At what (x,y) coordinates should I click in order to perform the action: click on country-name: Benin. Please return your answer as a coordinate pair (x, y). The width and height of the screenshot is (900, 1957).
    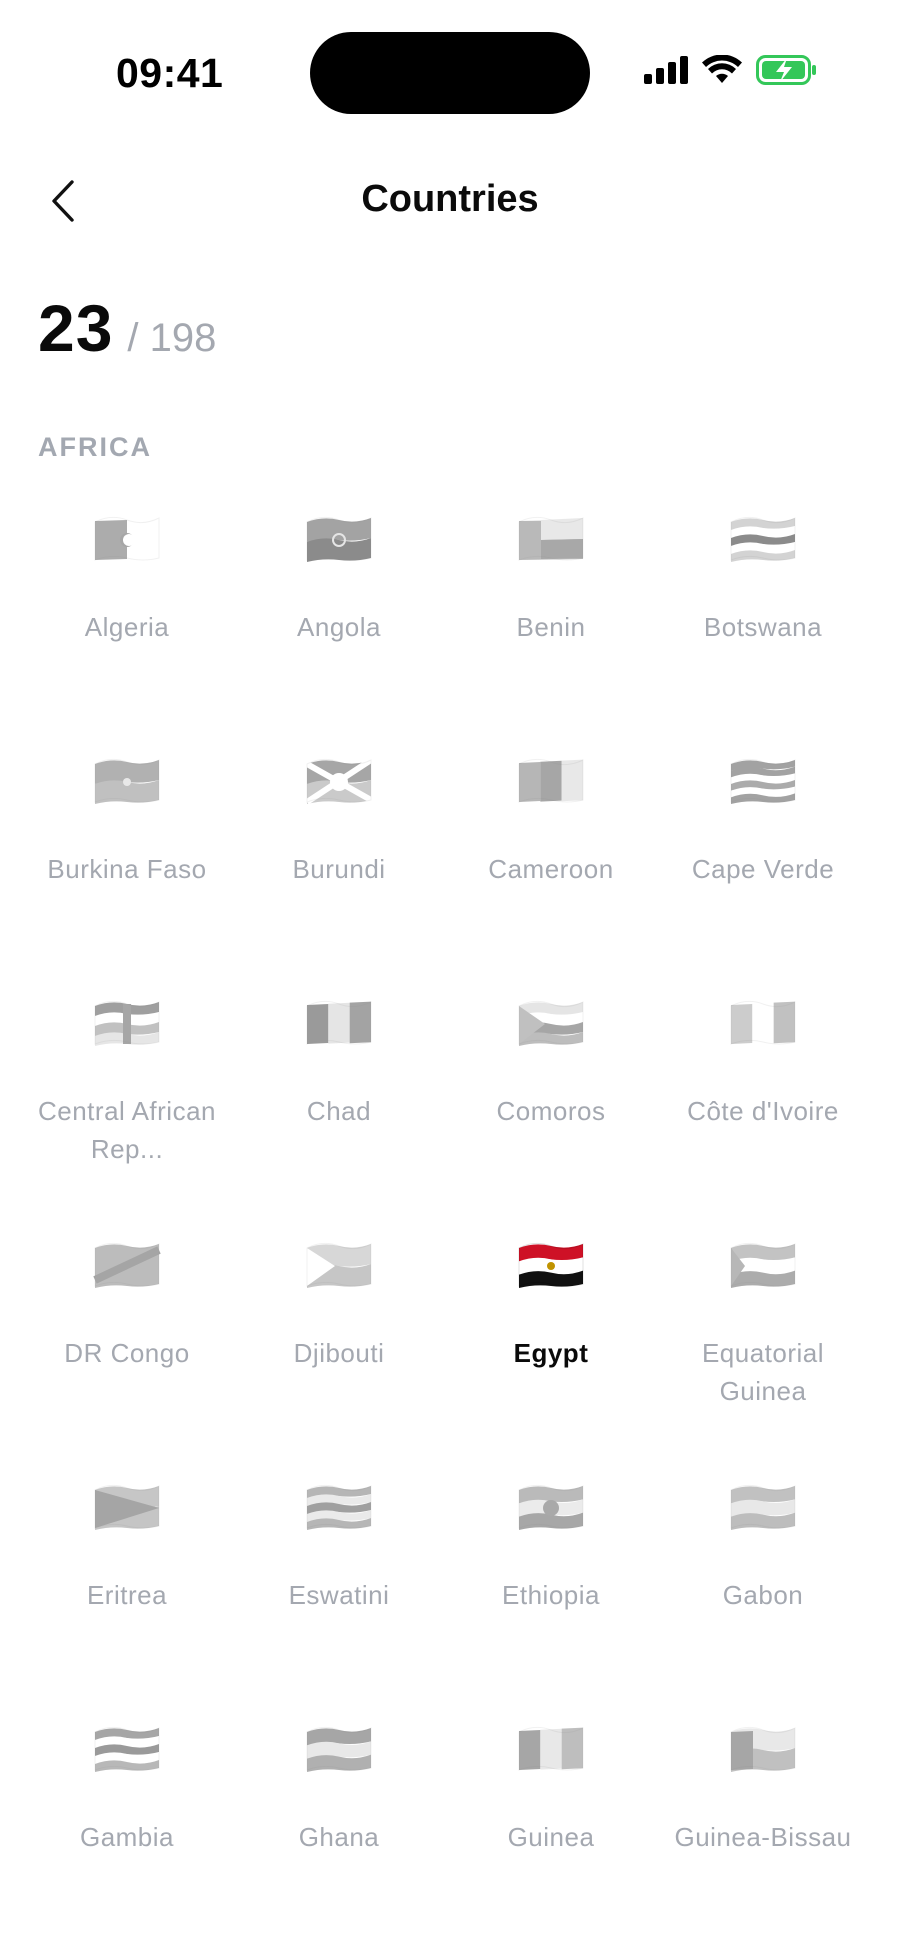
    Looking at the image, I should click on (551, 627).